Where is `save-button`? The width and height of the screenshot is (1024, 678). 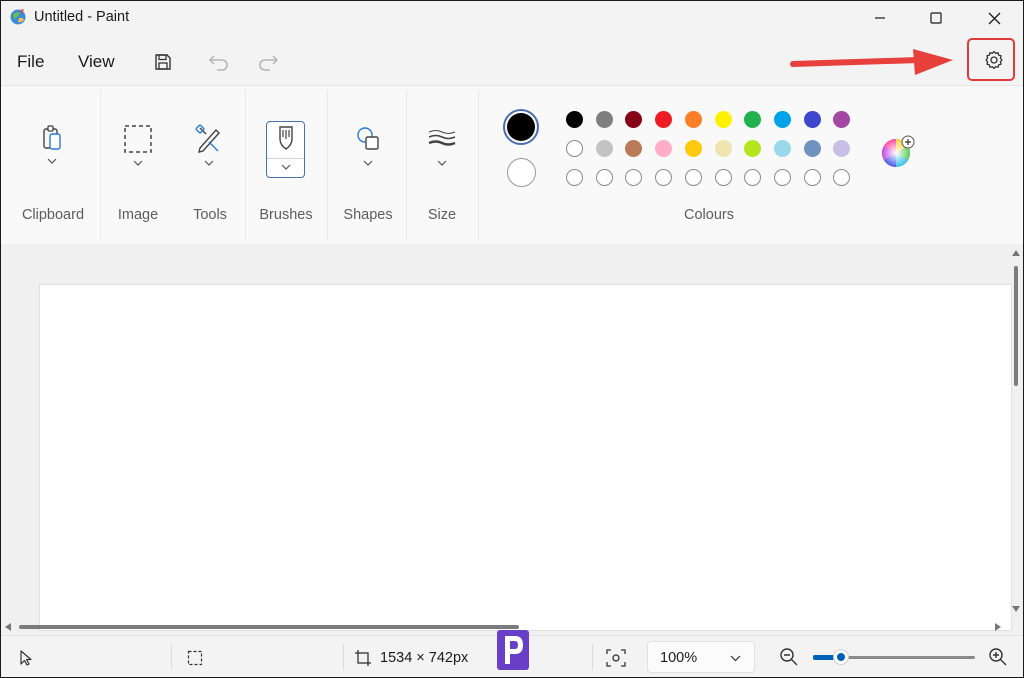 save-button is located at coordinates (163, 62).